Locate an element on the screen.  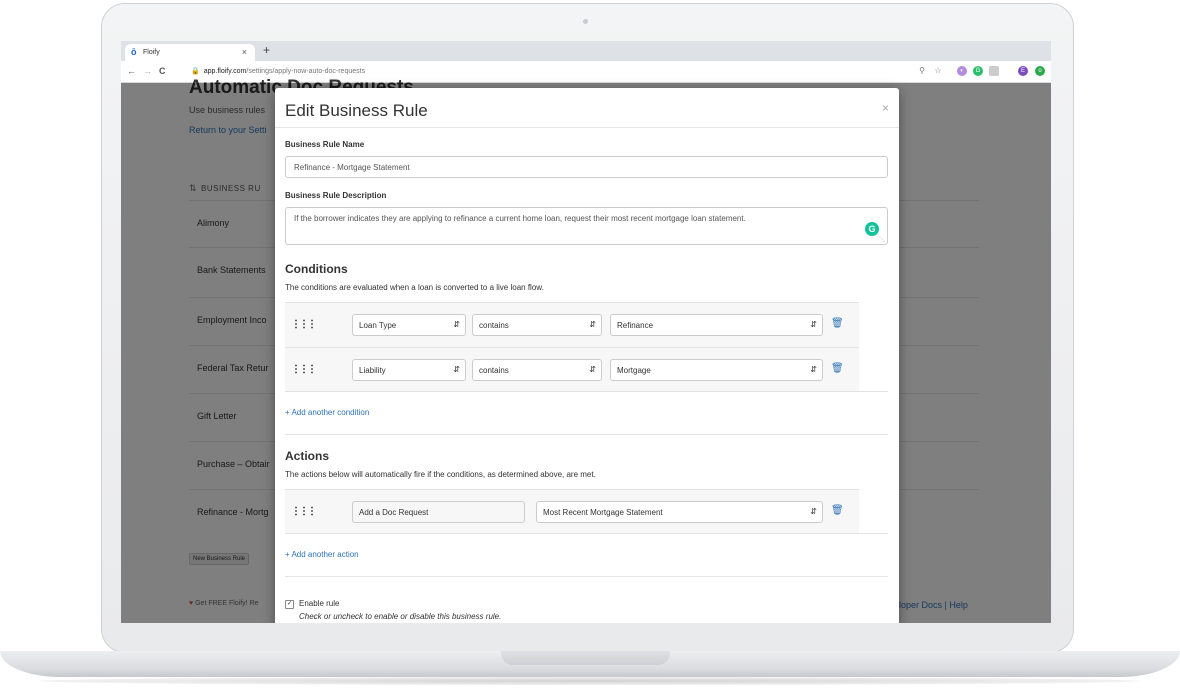
laptop-notch is located at coordinates (585, 658).